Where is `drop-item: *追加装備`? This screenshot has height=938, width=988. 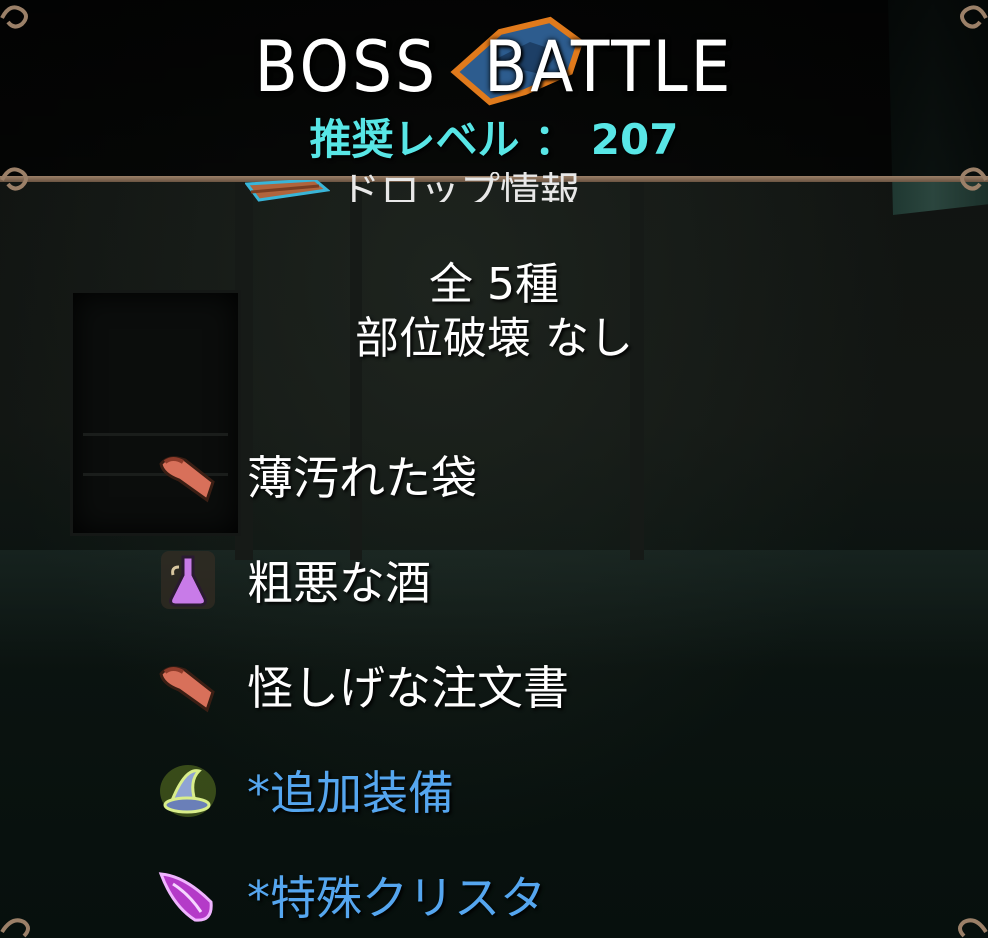
drop-item: *追加装備 is located at coordinates (304, 790).